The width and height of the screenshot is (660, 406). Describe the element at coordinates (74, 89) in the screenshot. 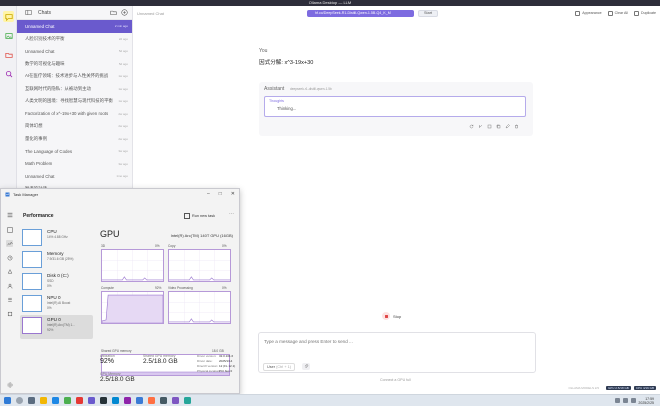

I see `chat-list-item: 互联网时代的隐私：从被动到主动 1w ago` at that location.